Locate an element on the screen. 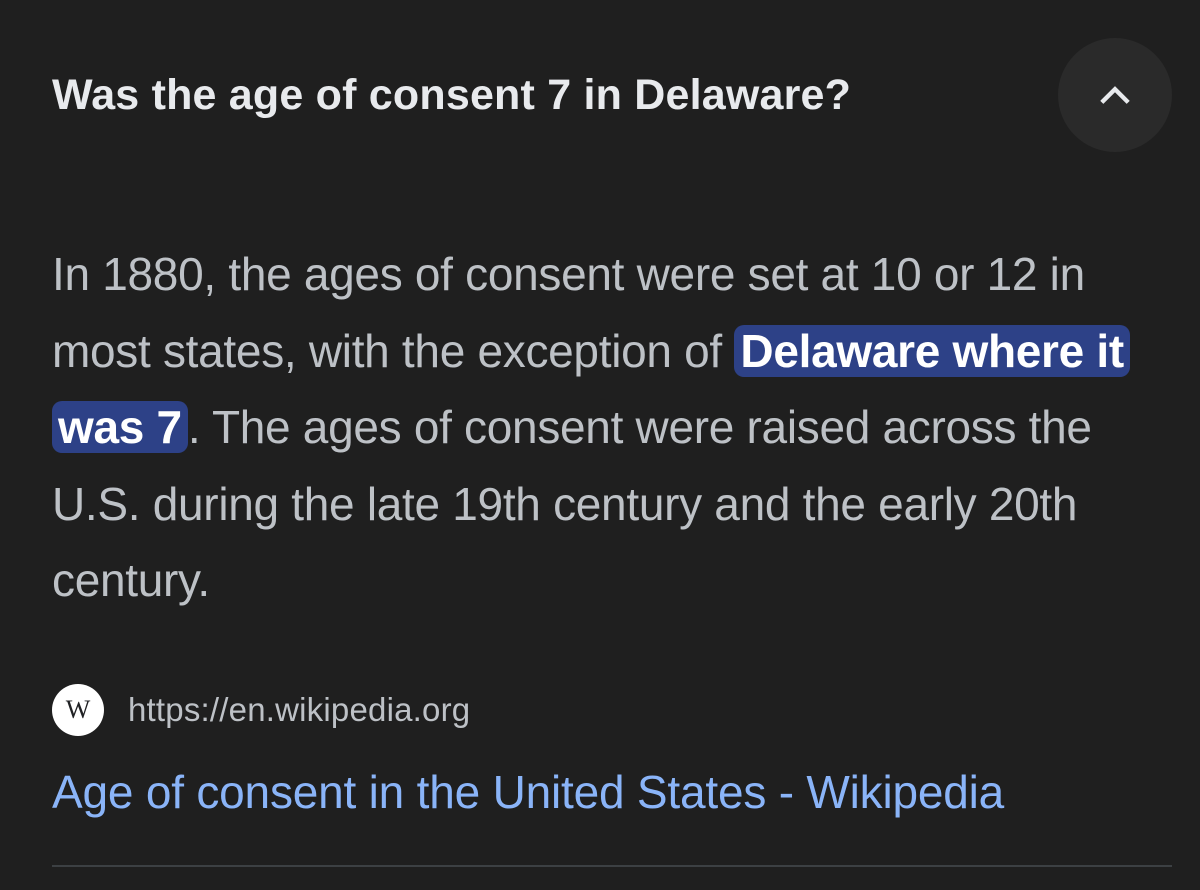  collapse-button is located at coordinates (1115, 95).